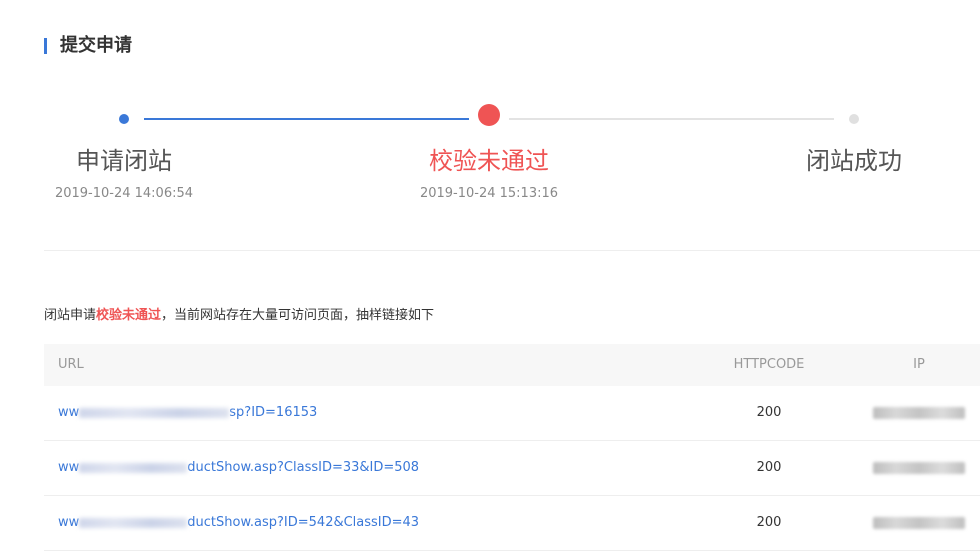 Image resolution: width=980 pixels, height=557 pixels. I want to click on step-name-success: 闭站成功, so click(854, 161).